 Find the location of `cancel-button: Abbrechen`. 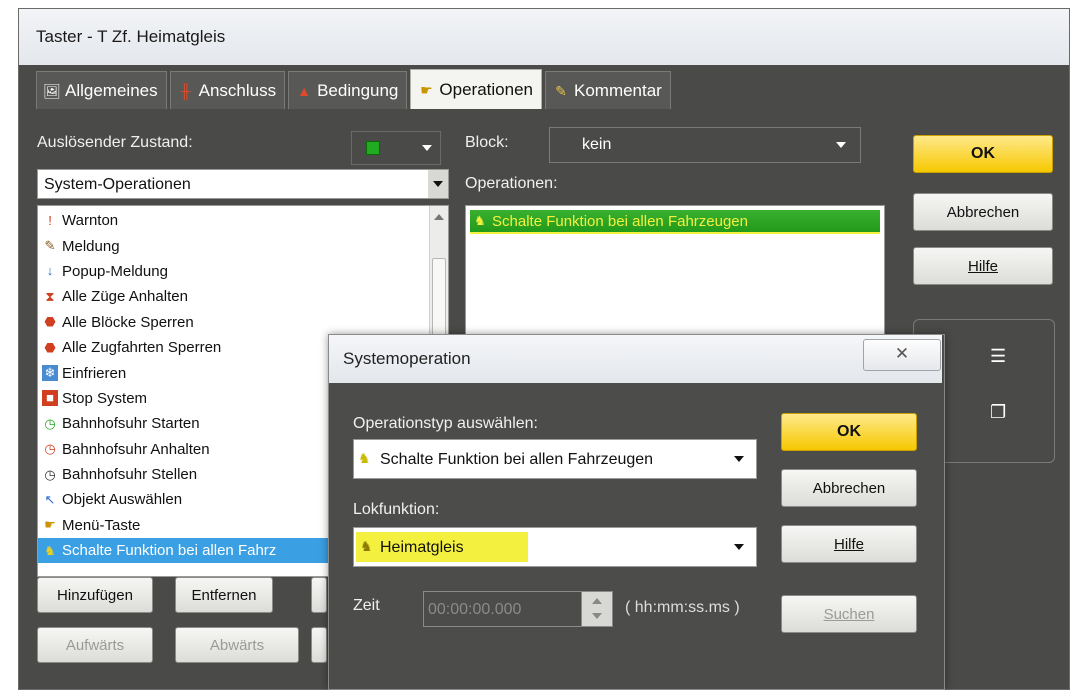

cancel-button: Abbrechen is located at coordinates (983, 212).